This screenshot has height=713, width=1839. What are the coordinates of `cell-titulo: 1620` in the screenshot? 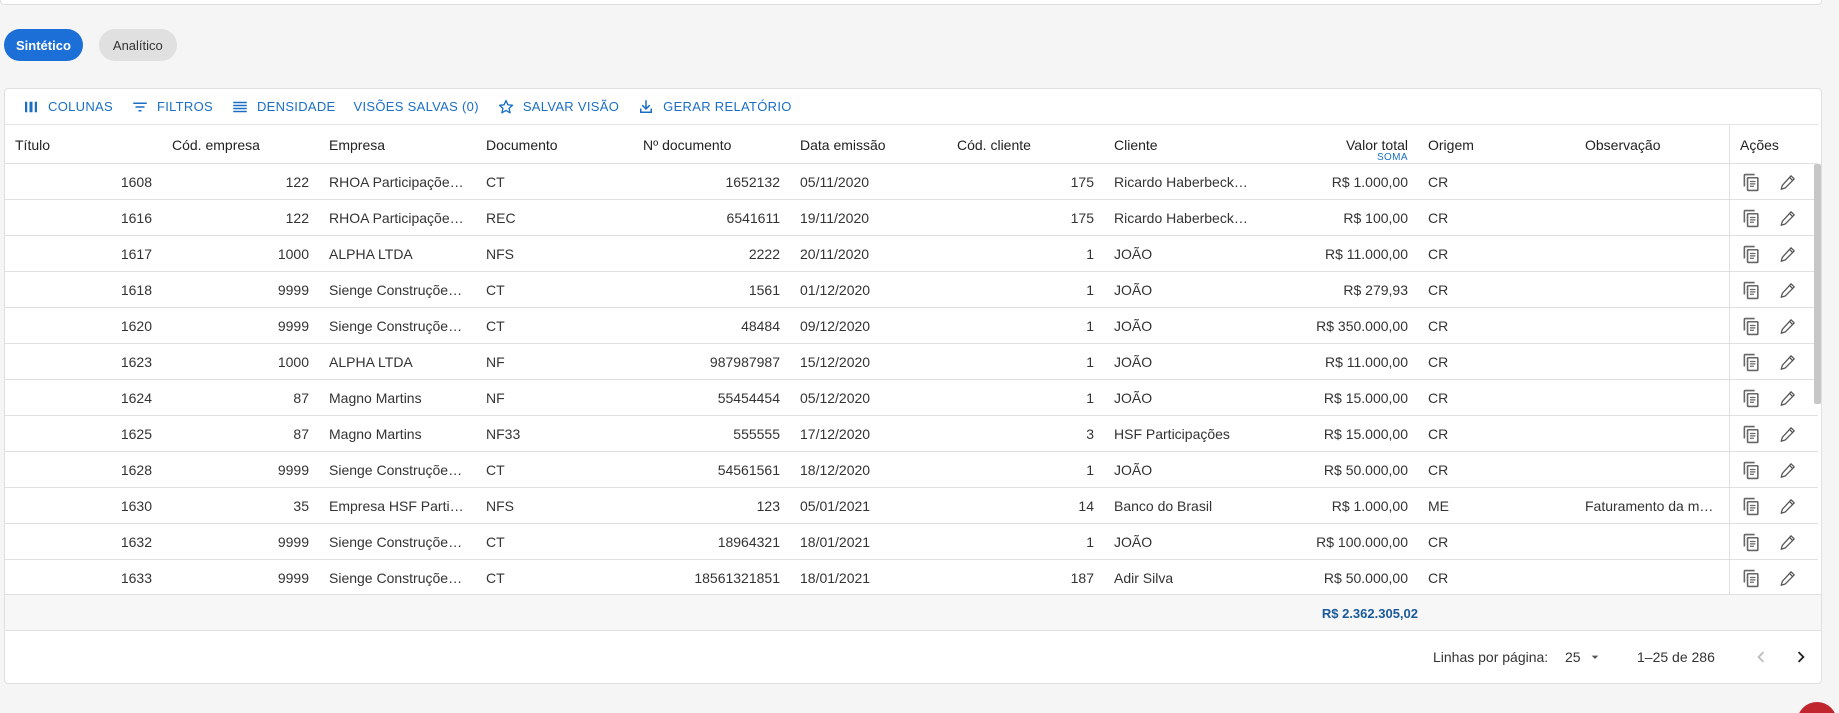 It's located at (83, 326).